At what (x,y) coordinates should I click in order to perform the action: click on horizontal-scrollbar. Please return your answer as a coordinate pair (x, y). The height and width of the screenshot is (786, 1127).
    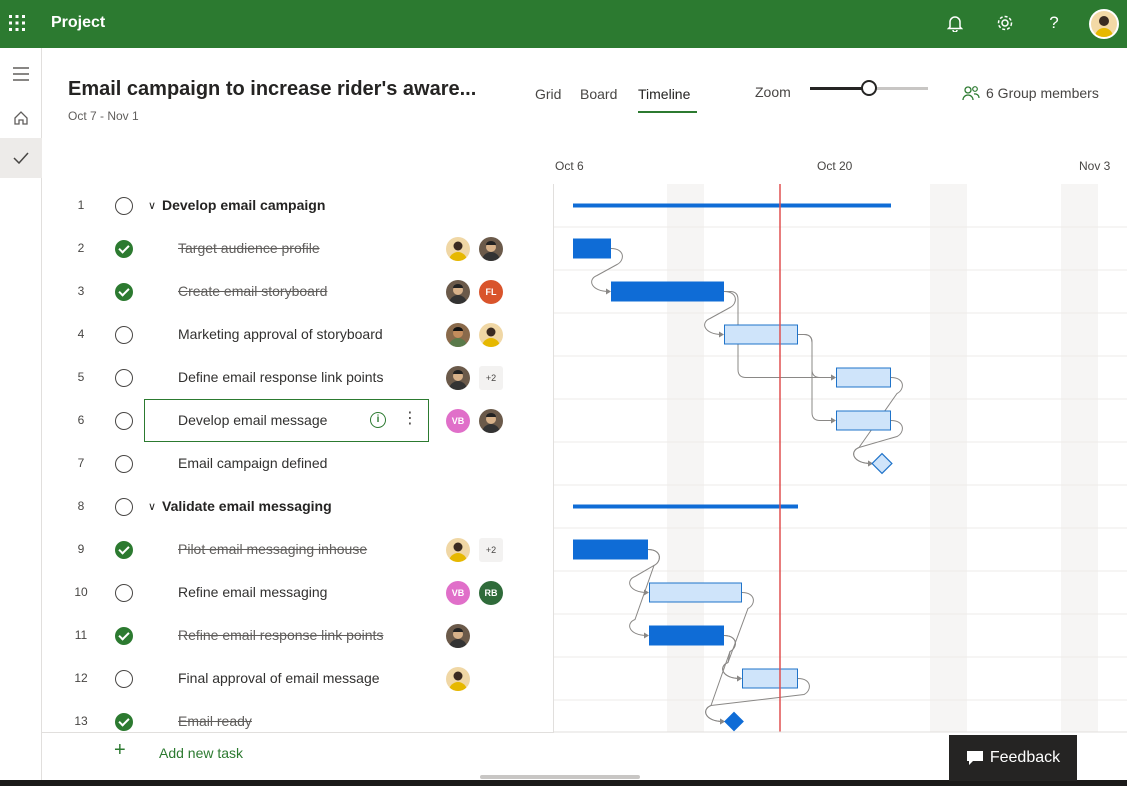
    Looking at the image, I should click on (560, 777).